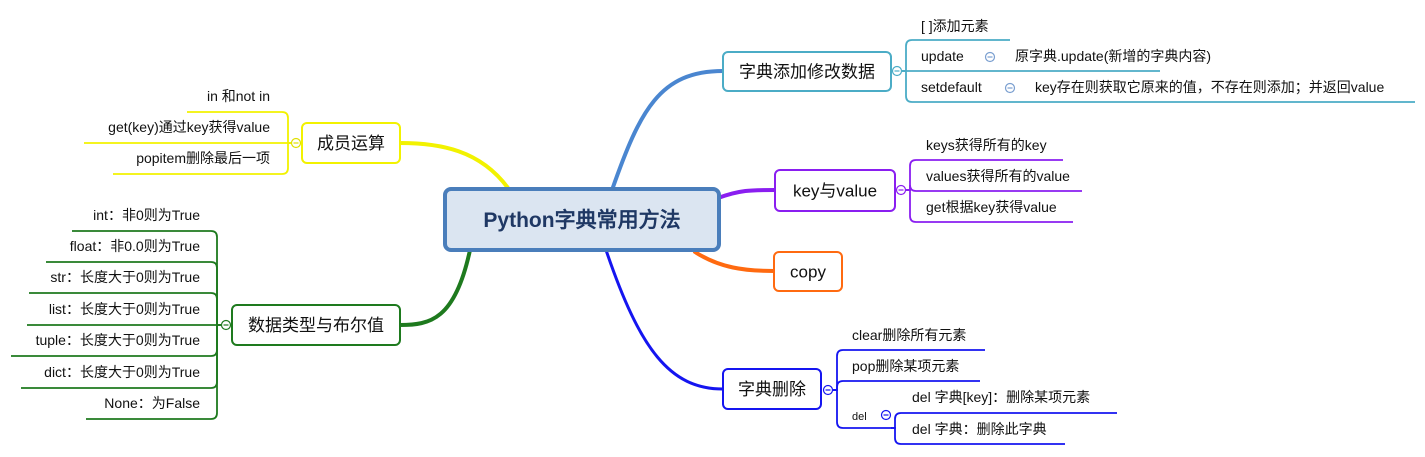  I want to click on central-topic: Python字典常用方法, so click(582, 219).